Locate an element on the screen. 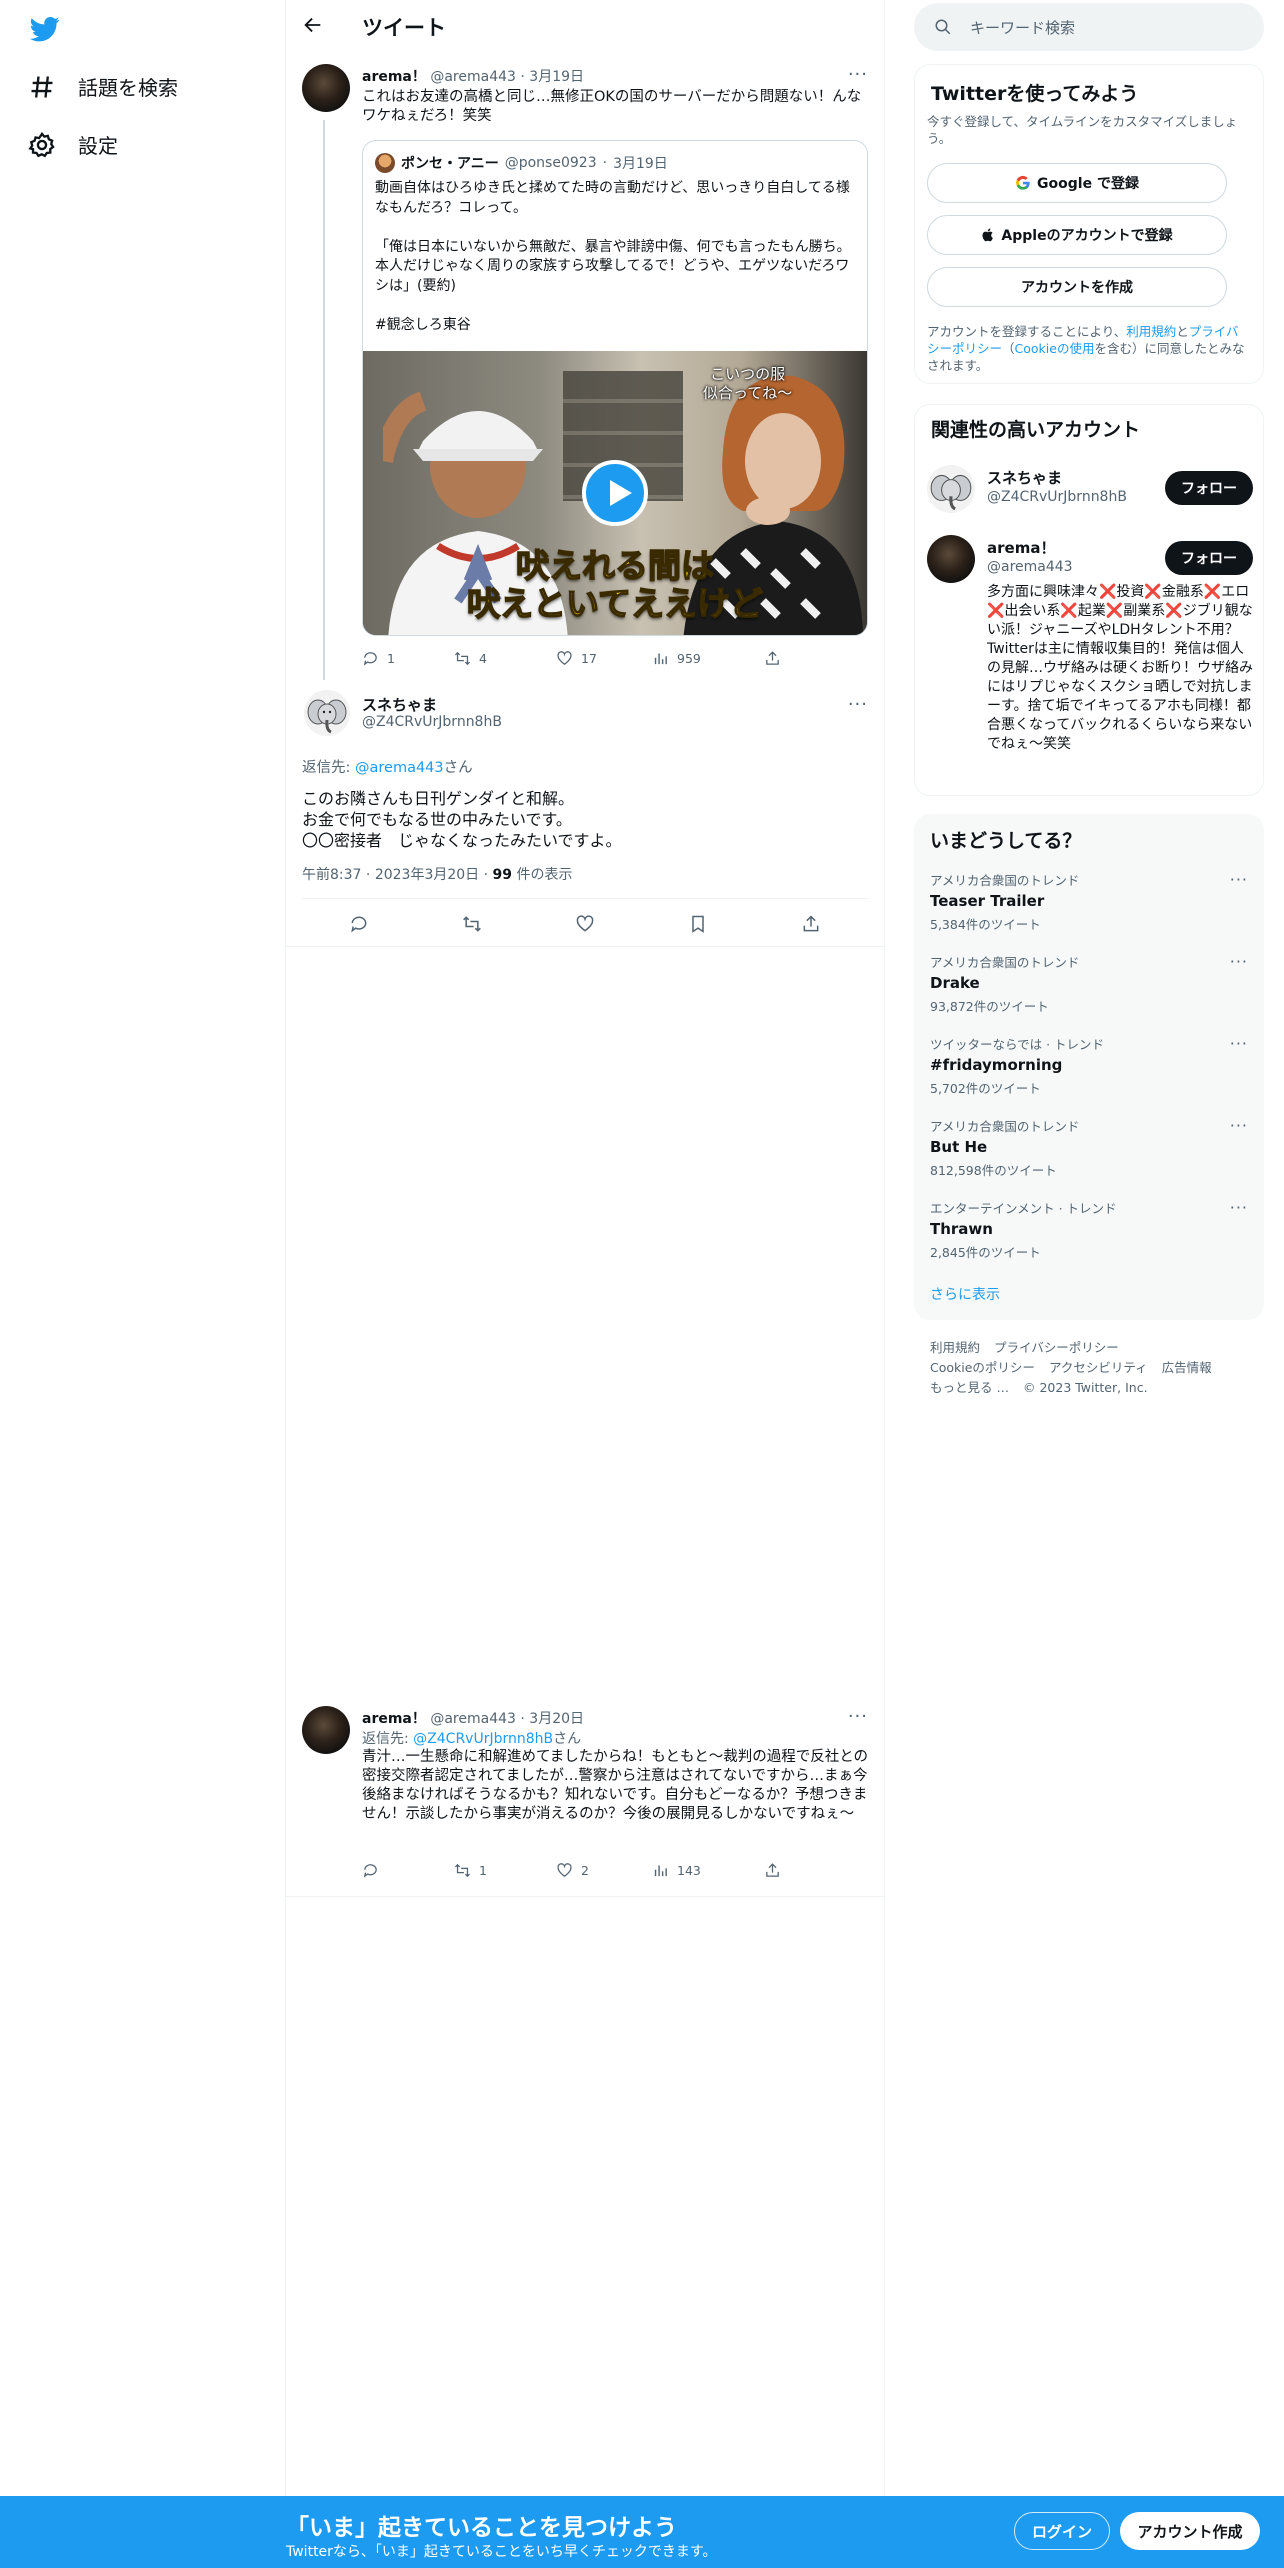 The width and height of the screenshot is (1284, 2568). tweet-header: arema！ @arema443 · 3月20日 is located at coordinates (473, 1719).